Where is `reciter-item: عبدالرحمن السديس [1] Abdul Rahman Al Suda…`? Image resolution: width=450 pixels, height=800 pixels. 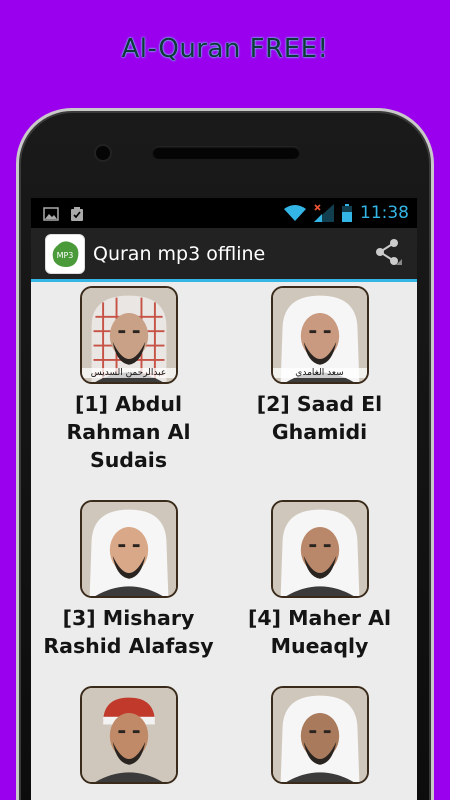 reciter-item: عبدالرحمن السديس [1] Abdul Rahman Al Suda… is located at coordinates (128, 380).